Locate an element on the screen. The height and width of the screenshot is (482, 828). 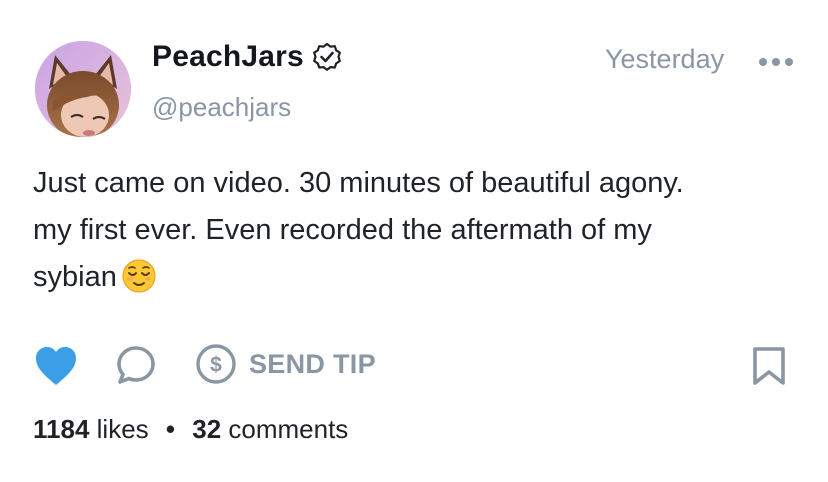
relieved-face-icon is located at coordinates (139, 276).